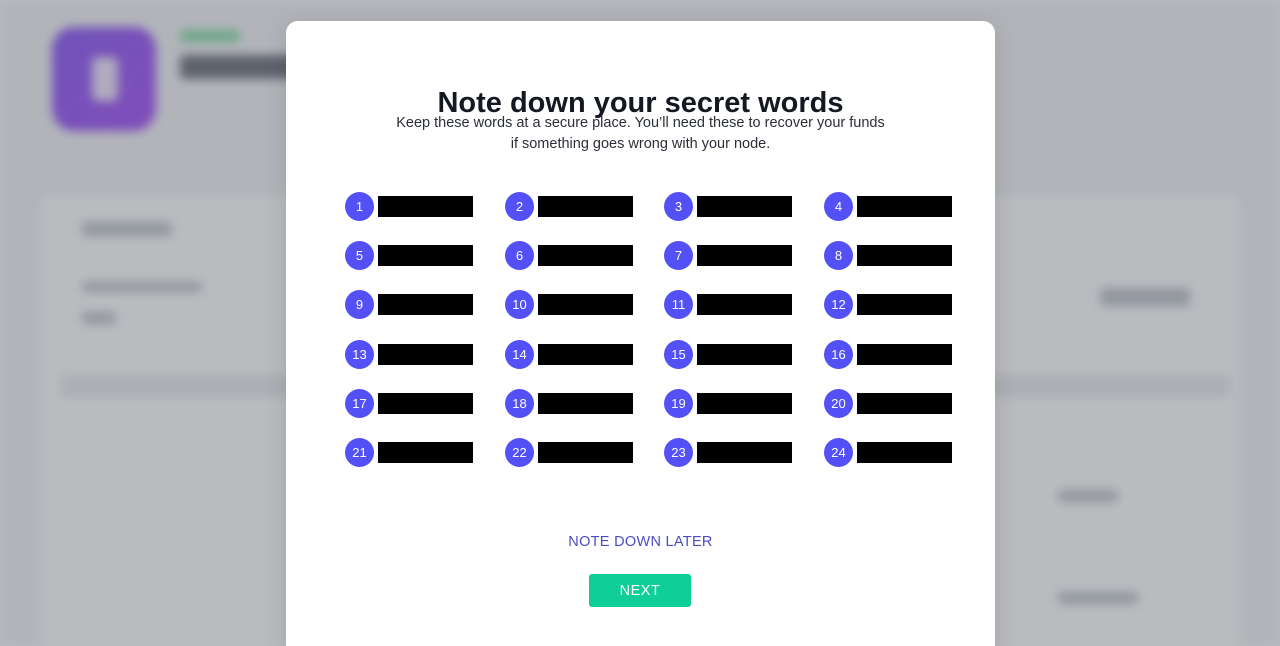 Image resolution: width=1280 pixels, height=646 pixels. Describe the element at coordinates (359, 403) in the screenshot. I see `word-number-badge: 17` at that location.